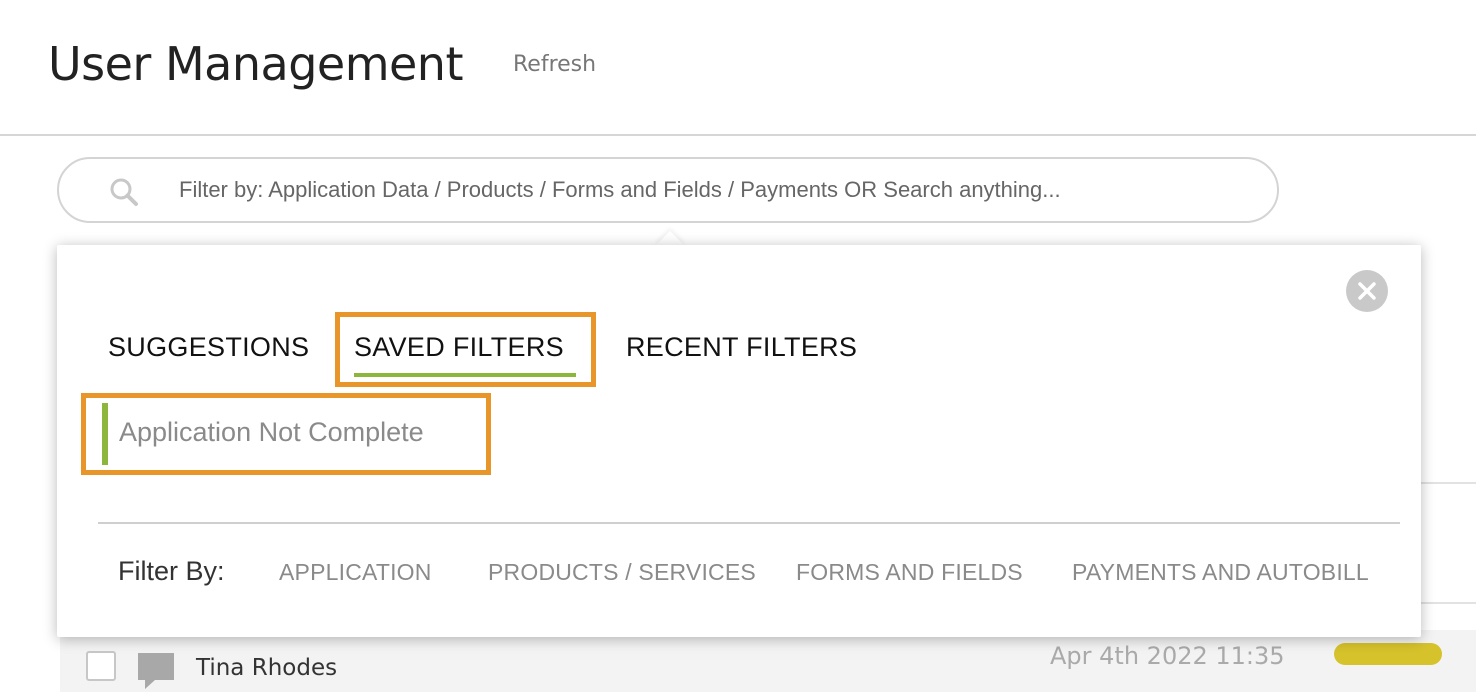 The height and width of the screenshot is (692, 1476). I want to click on saved-filter-accent, so click(105, 434).